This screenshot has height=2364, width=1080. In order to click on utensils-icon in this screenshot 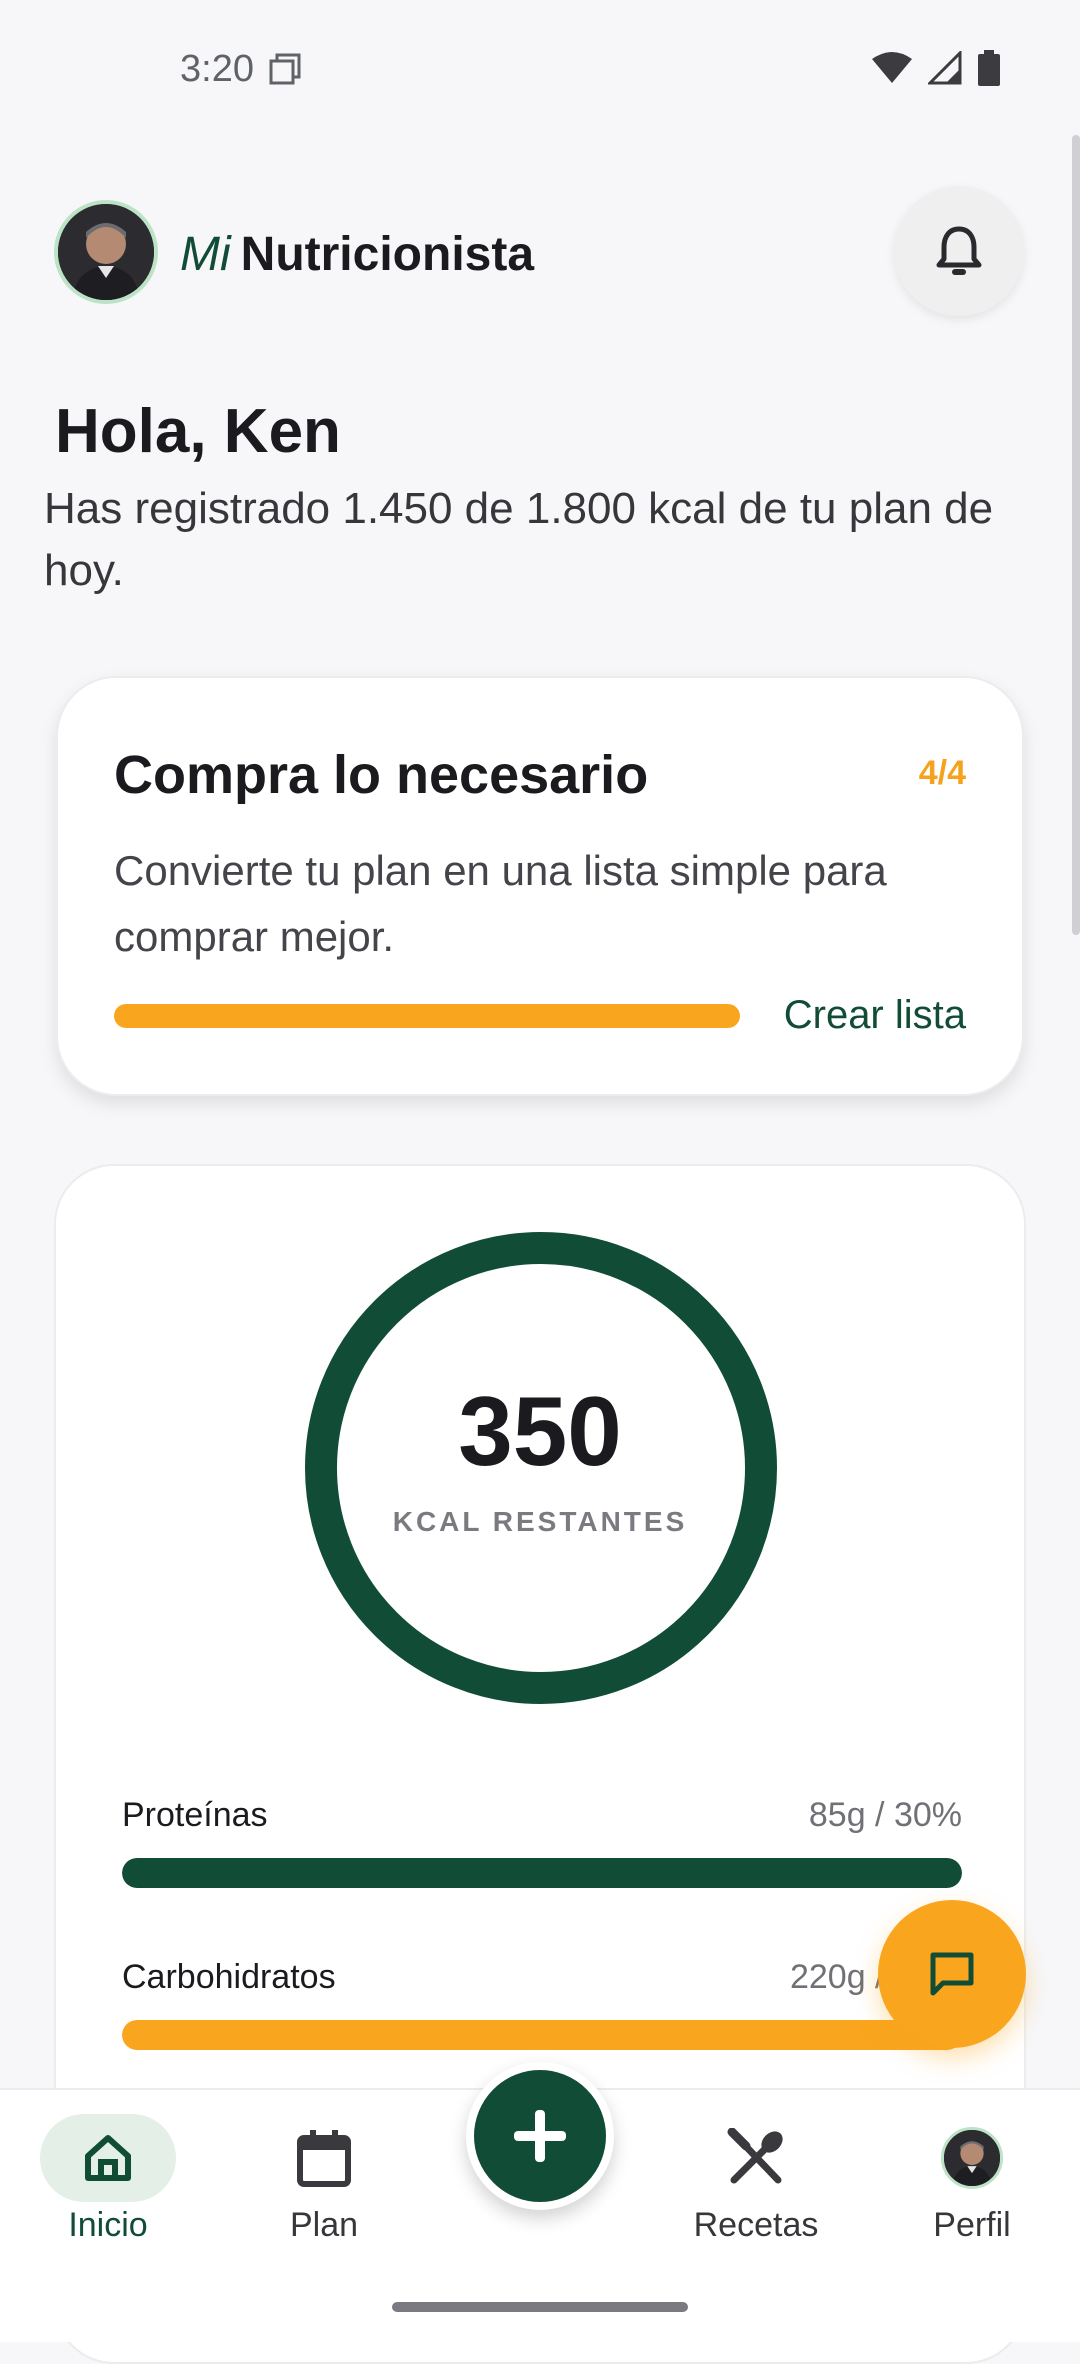, I will do `click(755, 2156)`.